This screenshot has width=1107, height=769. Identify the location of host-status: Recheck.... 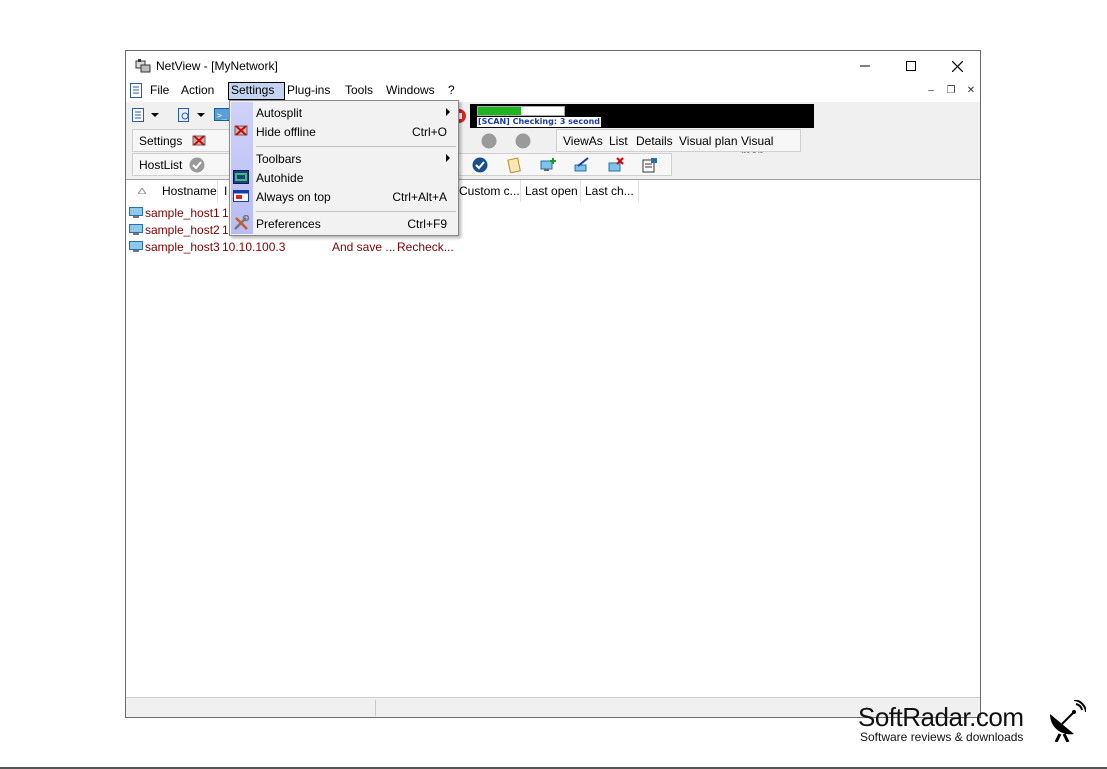
(425, 247).